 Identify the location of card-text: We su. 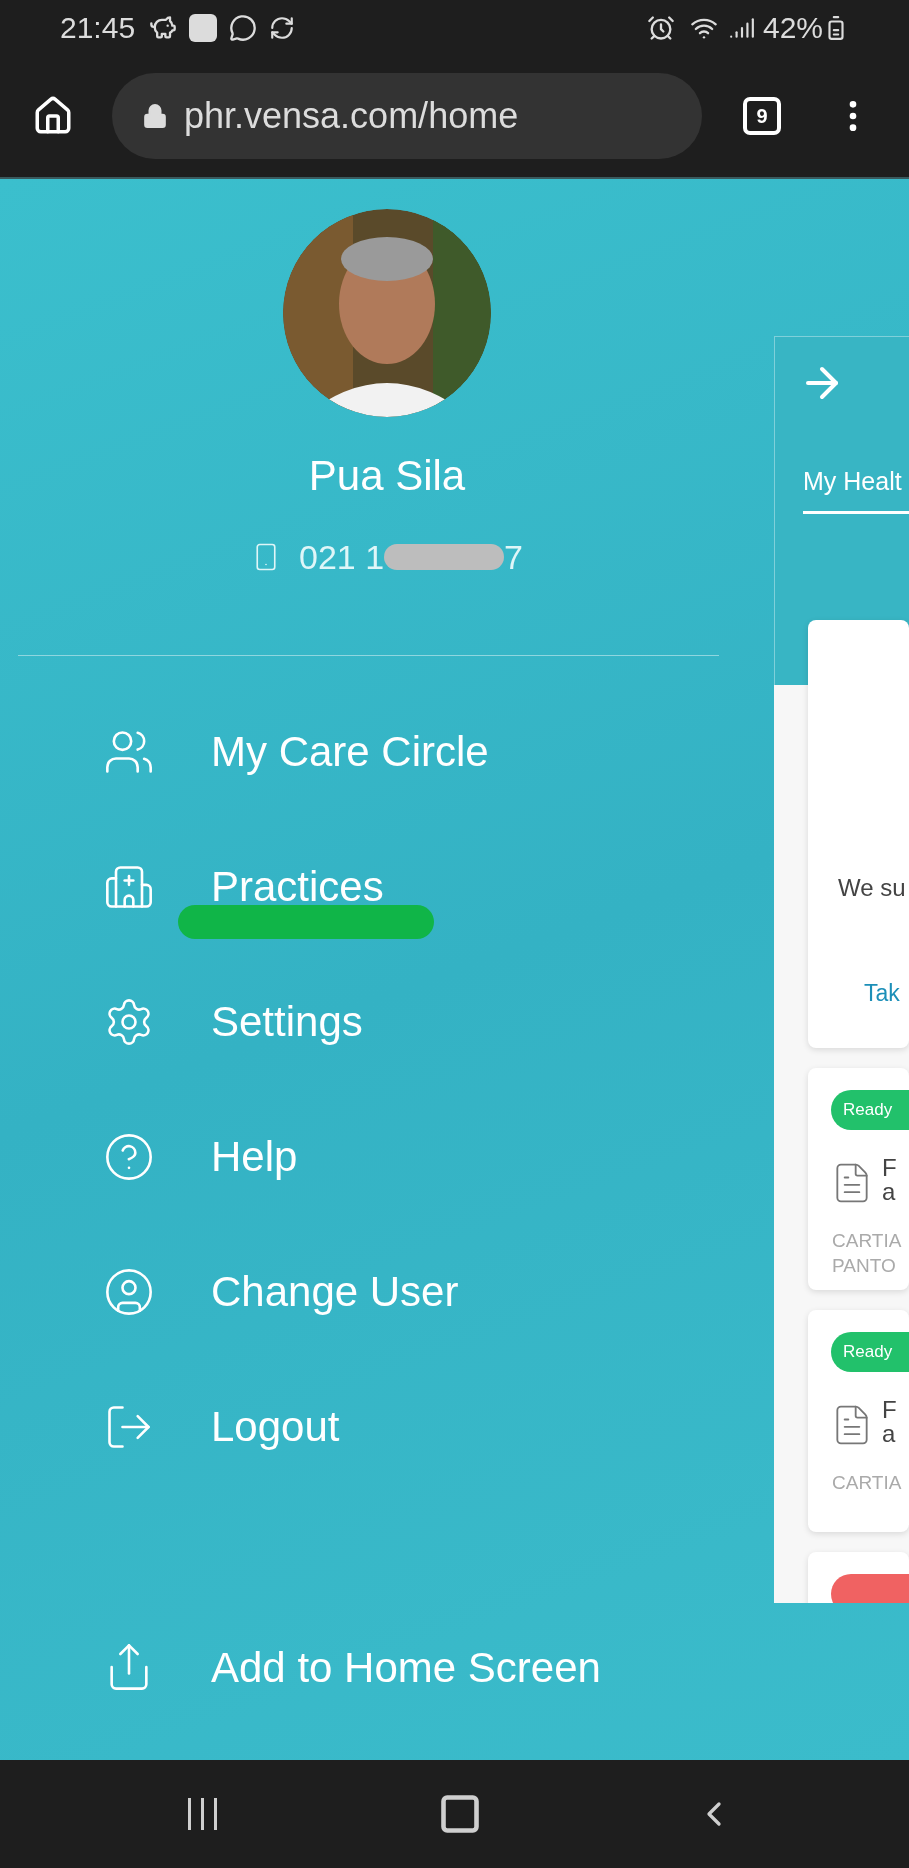
(872, 888).